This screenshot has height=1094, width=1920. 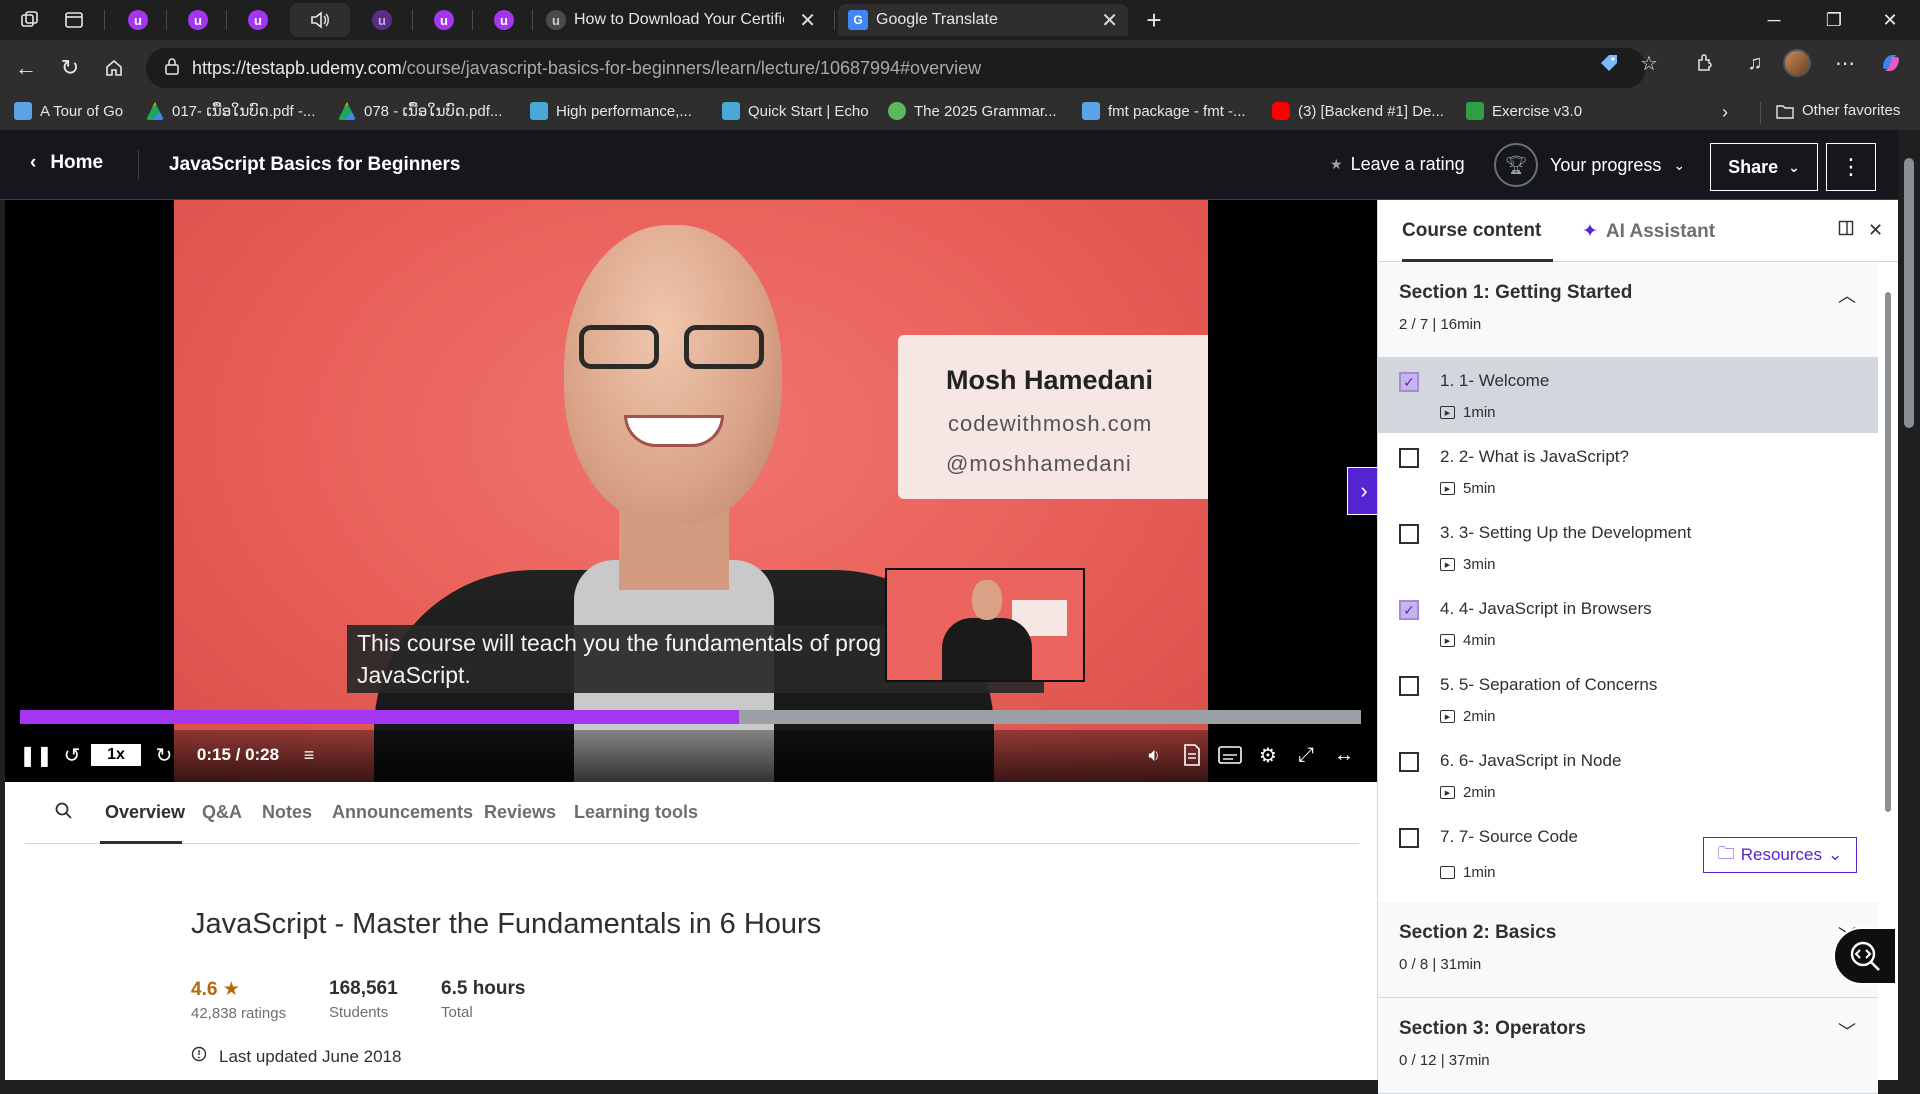 I want to click on section-header: Section 2: Basics 0 / 8 | 31min ﹀, so click(x=1628, y=950).